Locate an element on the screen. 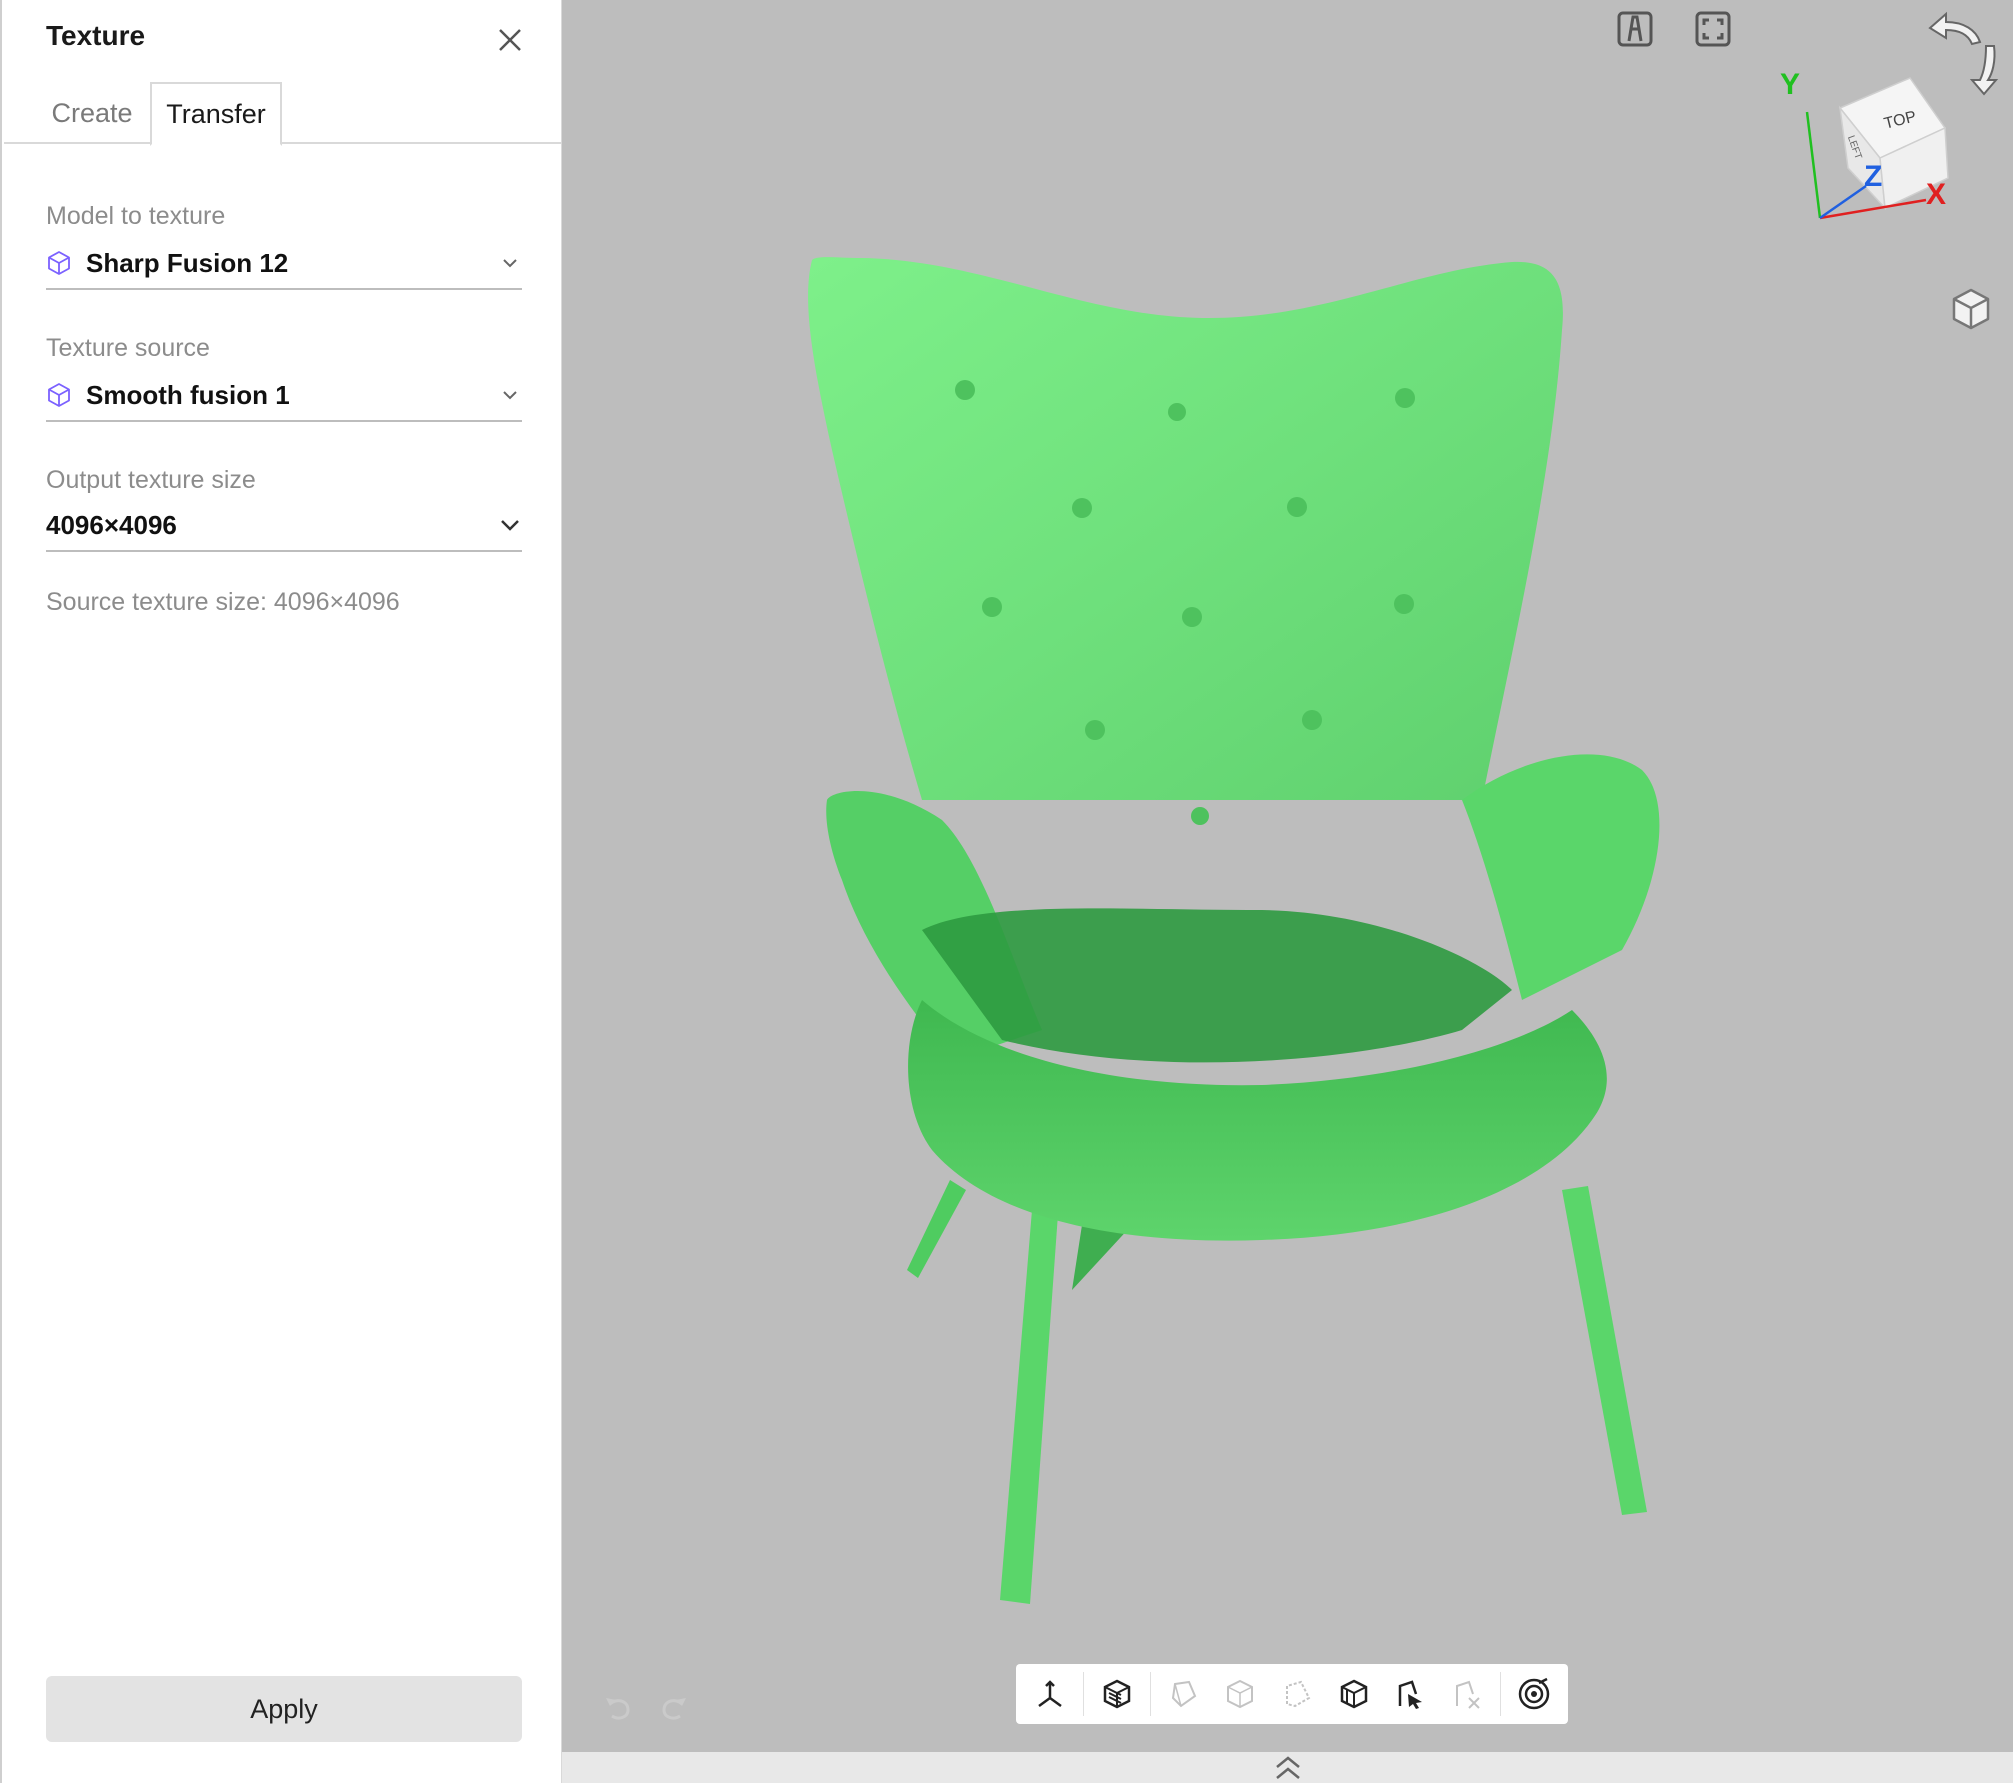  side-view-button is located at coordinates (1240, 1694).